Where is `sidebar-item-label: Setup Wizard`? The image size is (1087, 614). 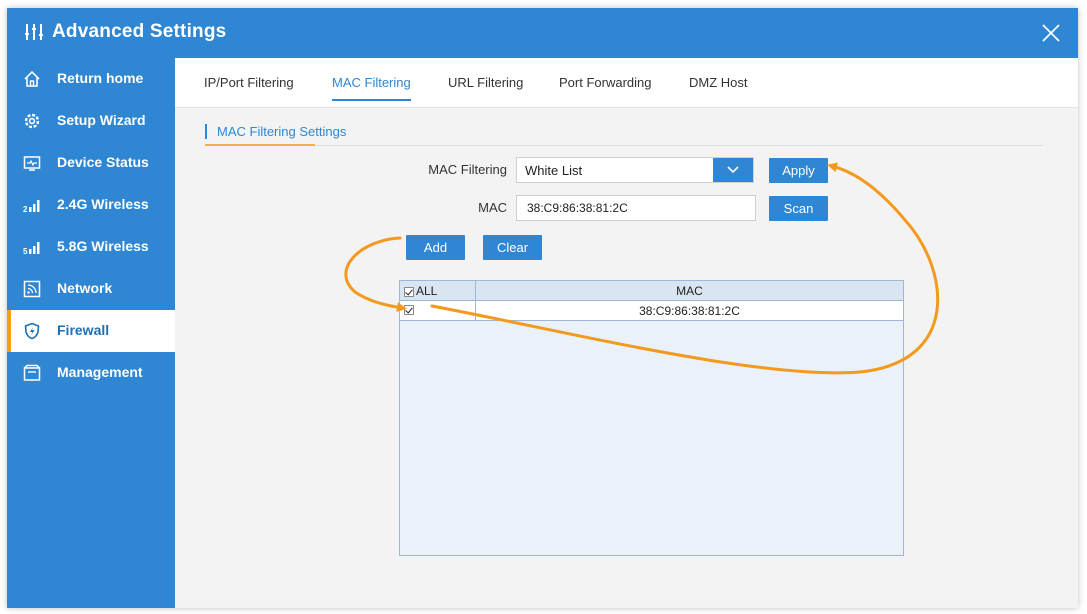
sidebar-item-label: Setup Wizard is located at coordinates (101, 120).